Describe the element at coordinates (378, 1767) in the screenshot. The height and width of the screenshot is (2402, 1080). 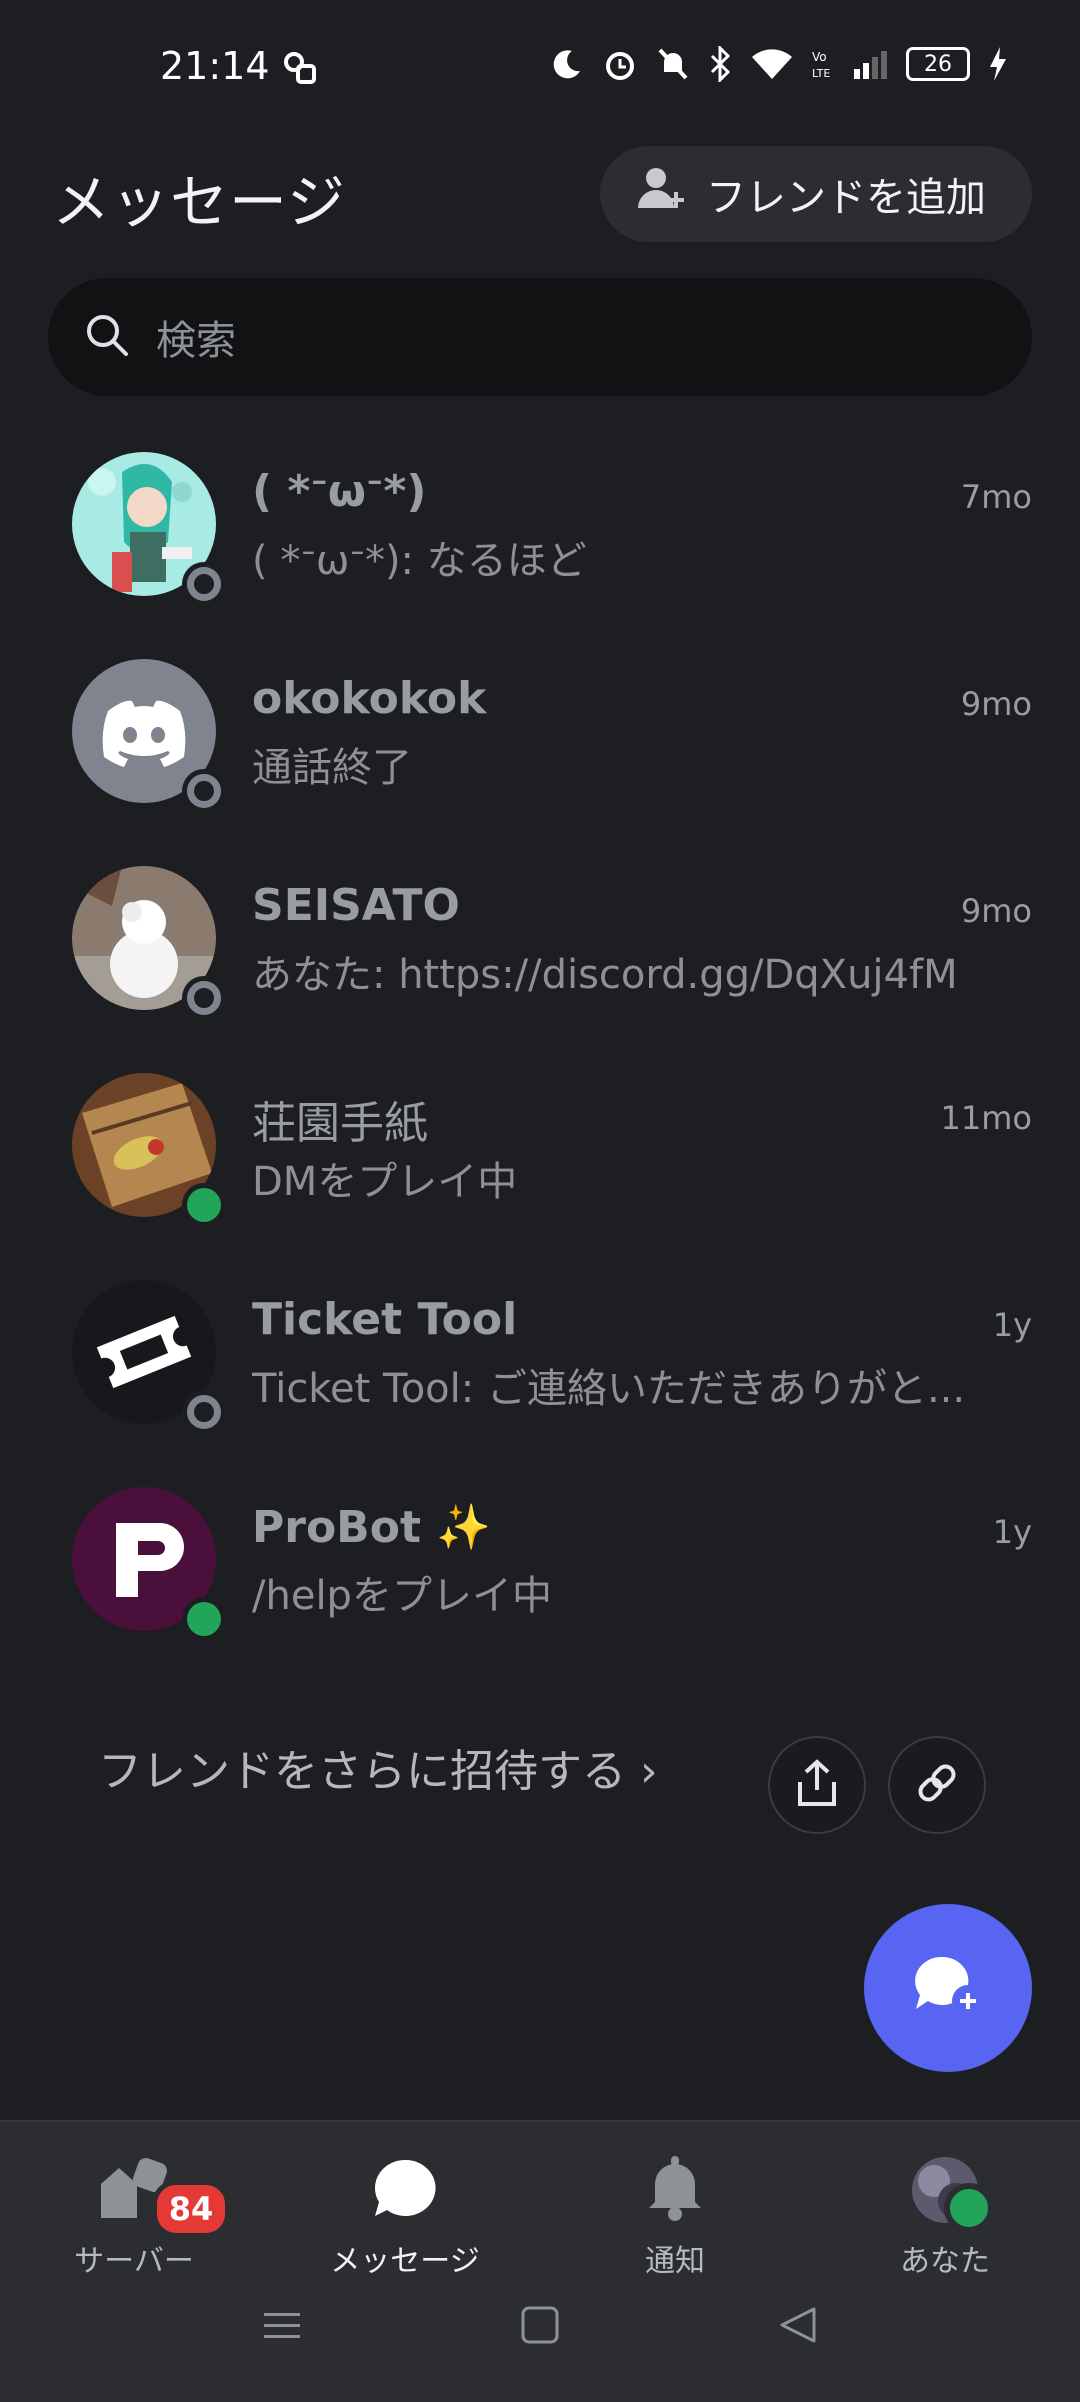
I see `invite-friends-link: フレンドをさらに招待する ›` at that location.